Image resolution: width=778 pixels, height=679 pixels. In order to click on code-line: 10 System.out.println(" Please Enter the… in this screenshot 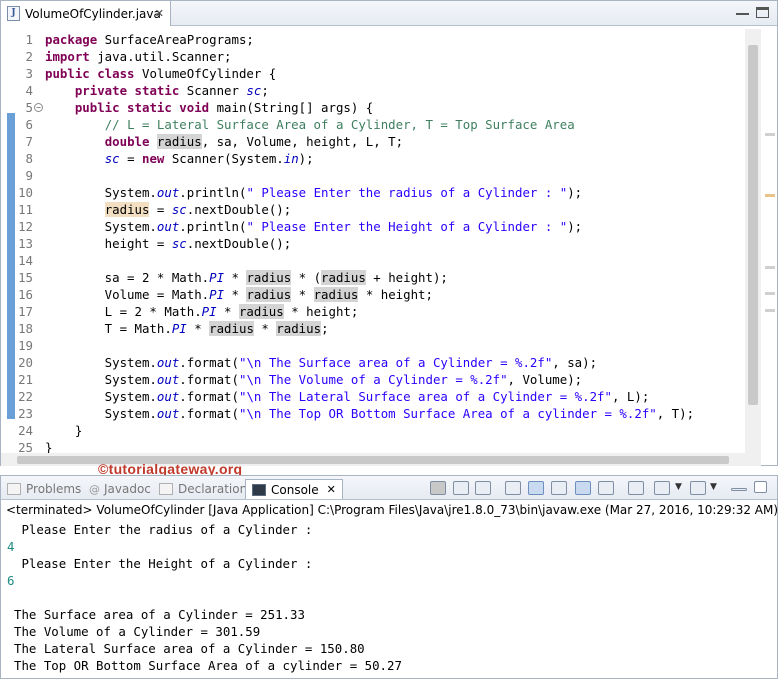, I will do `click(381, 192)`.